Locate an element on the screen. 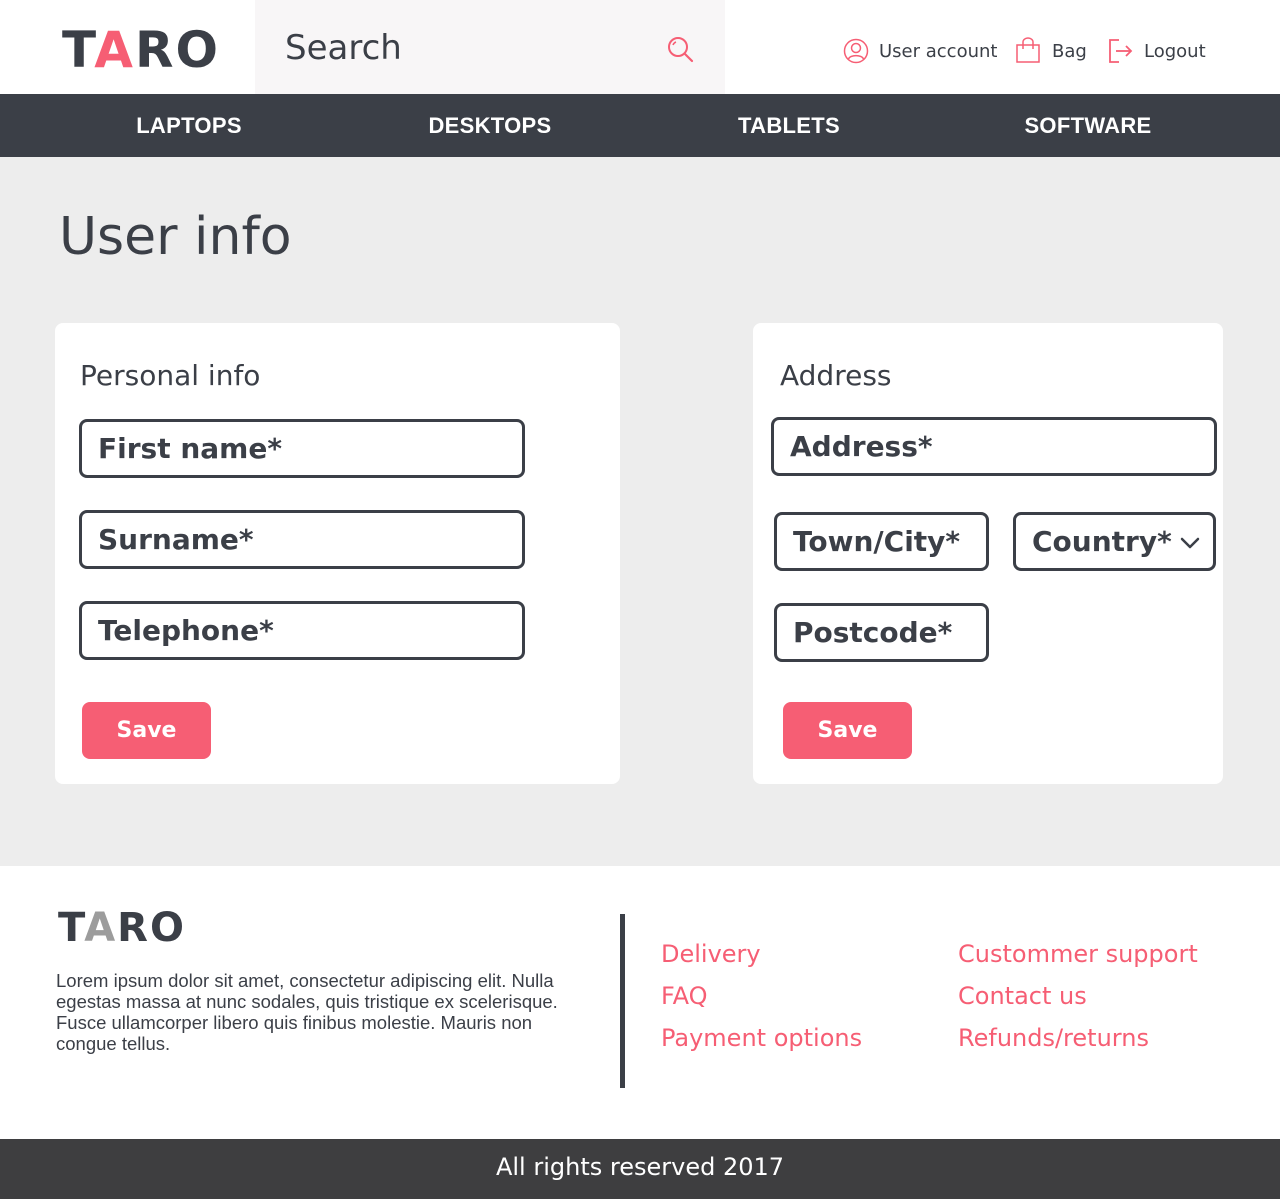 The height and width of the screenshot is (1199, 1280). nav-item-laptops: LAPTOPS is located at coordinates (189, 125).